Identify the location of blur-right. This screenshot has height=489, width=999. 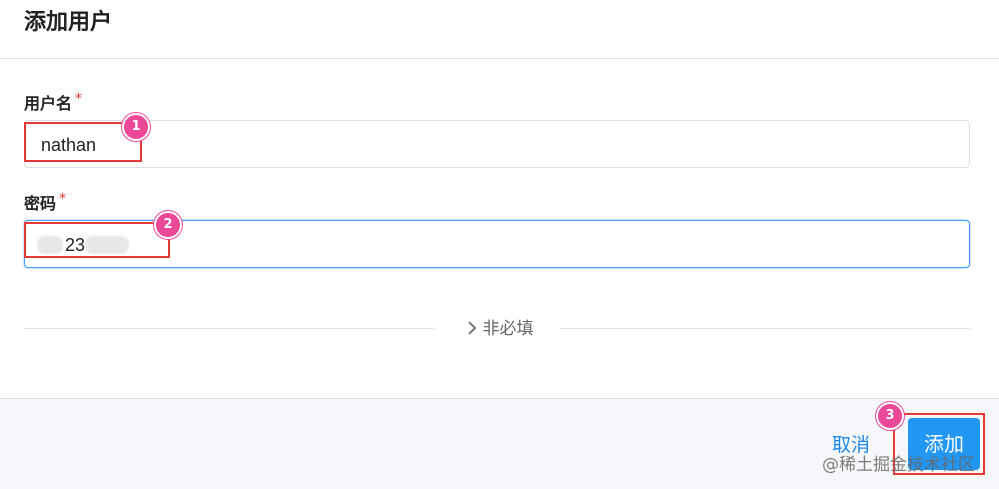
(107, 245).